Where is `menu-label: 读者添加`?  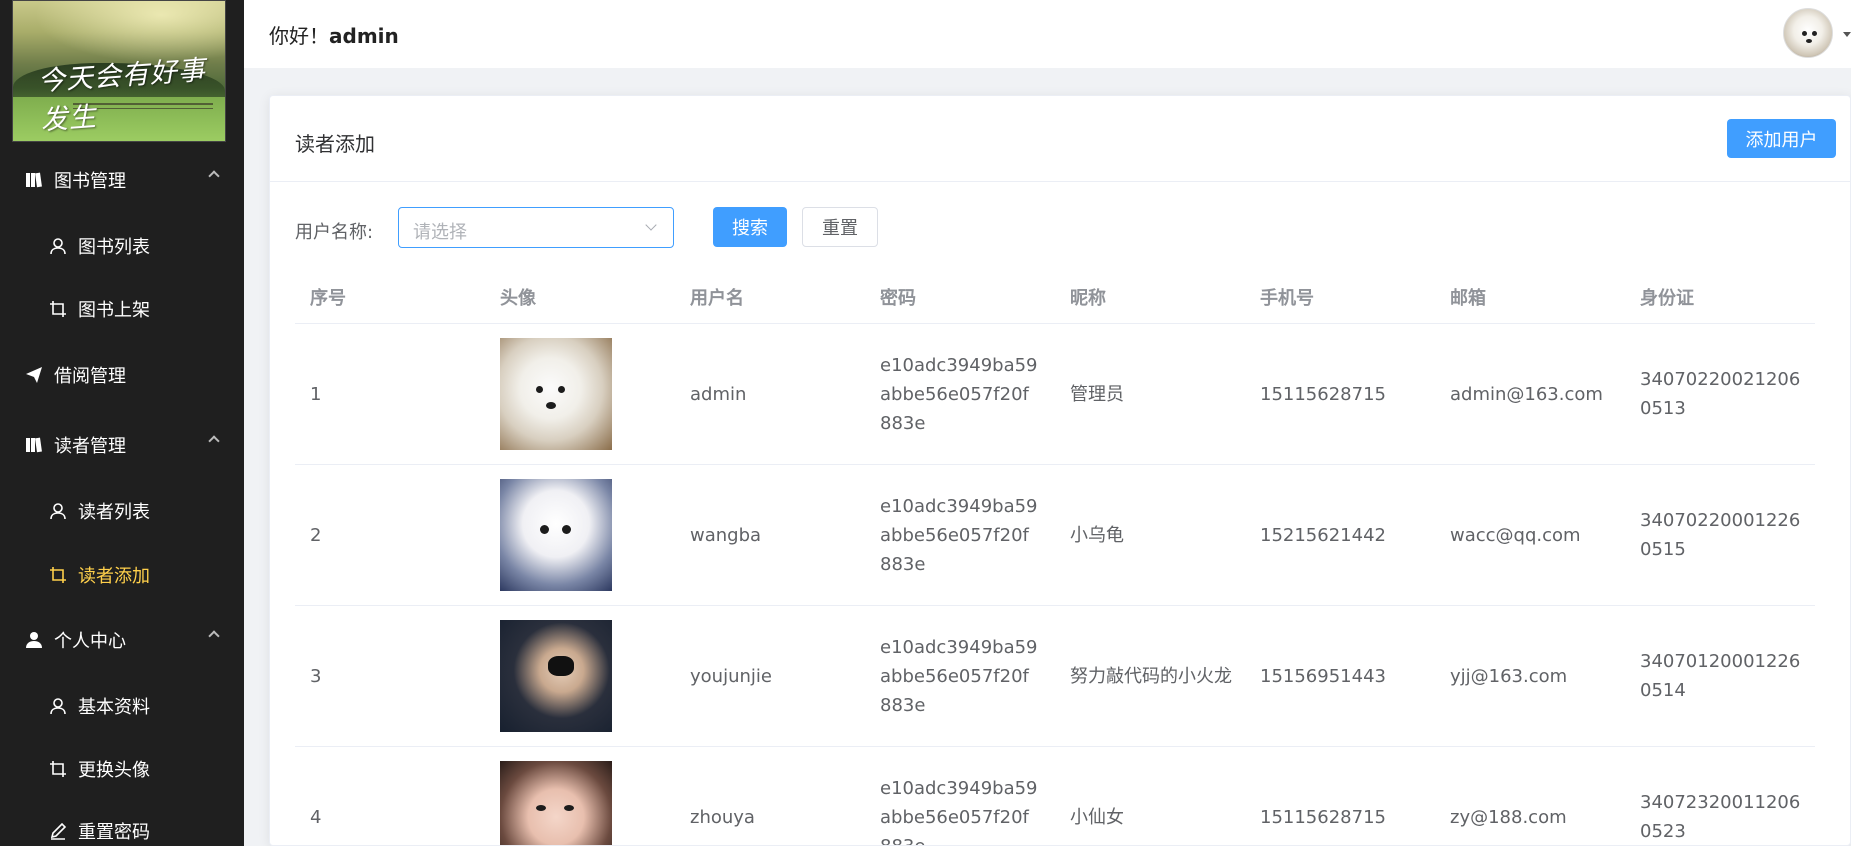 menu-label: 读者添加 is located at coordinates (114, 576).